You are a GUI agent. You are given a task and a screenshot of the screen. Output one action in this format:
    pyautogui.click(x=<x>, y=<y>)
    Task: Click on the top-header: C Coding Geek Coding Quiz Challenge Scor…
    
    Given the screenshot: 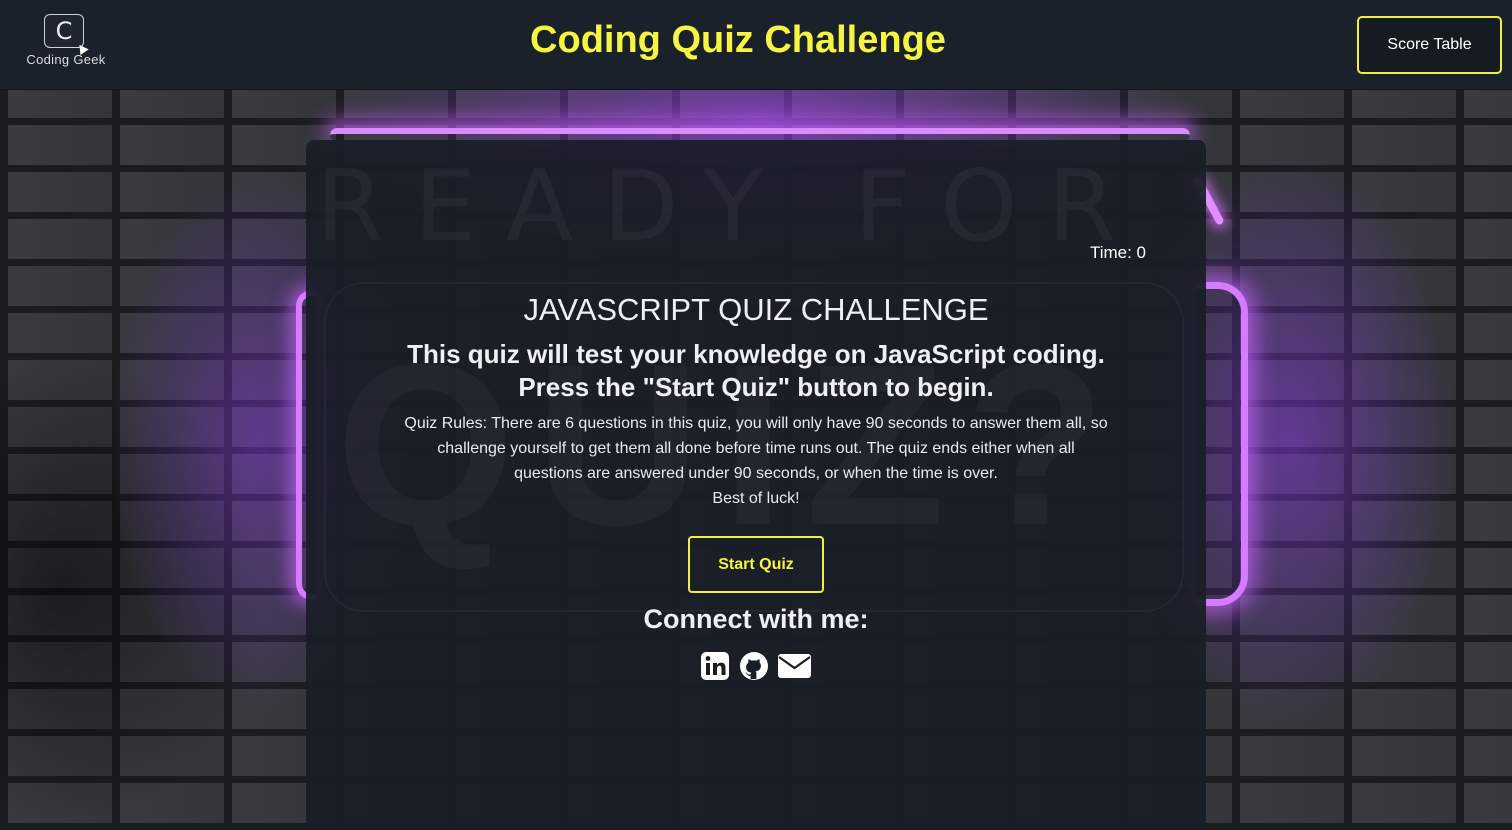 What is the action you would take?
    pyautogui.click(x=756, y=45)
    